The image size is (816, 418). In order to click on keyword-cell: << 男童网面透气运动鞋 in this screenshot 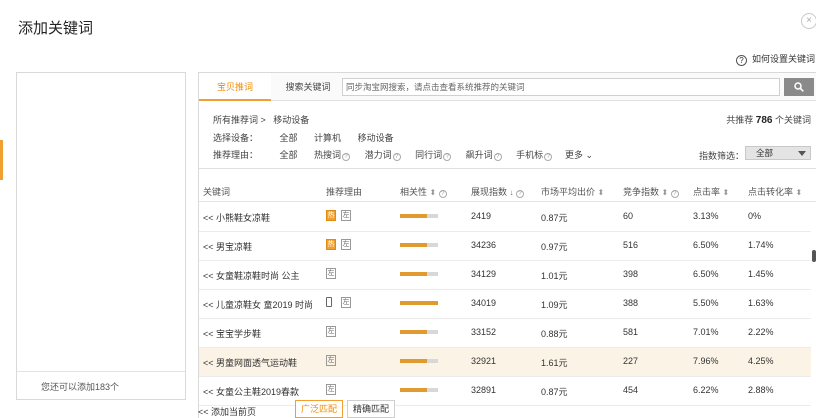, I will do `click(250, 362)`.